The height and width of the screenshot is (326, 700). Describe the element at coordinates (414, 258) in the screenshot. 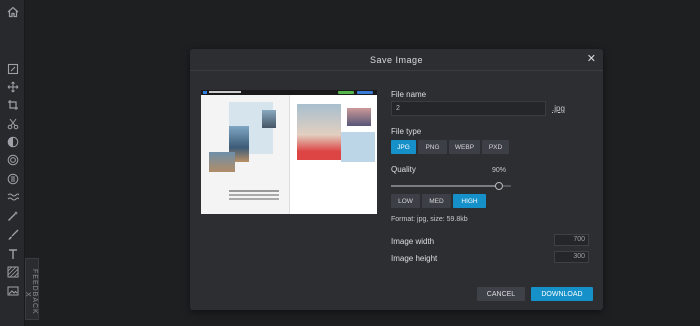

I see `image-height-label: Image height` at that location.